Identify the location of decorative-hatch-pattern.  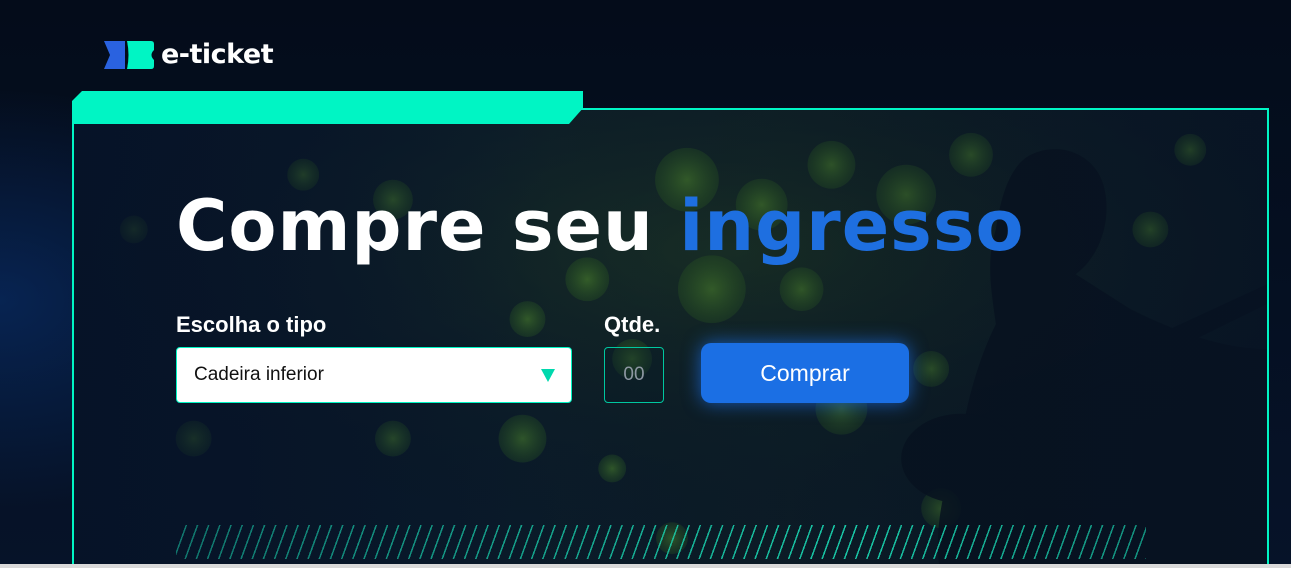
(661, 542).